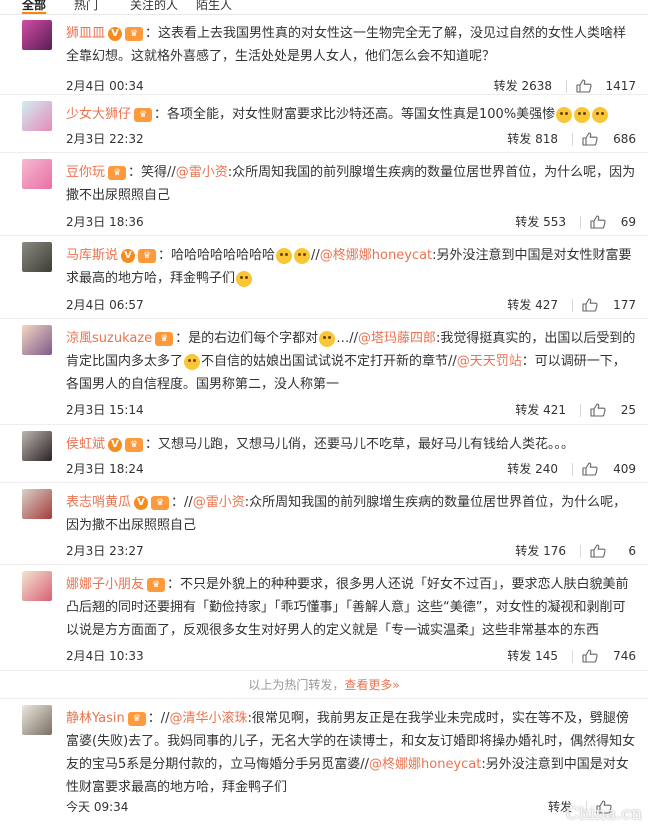 This screenshot has height=826, width=648. I want to click on timestamp: 2月4日 06:57, so click(105, 305).